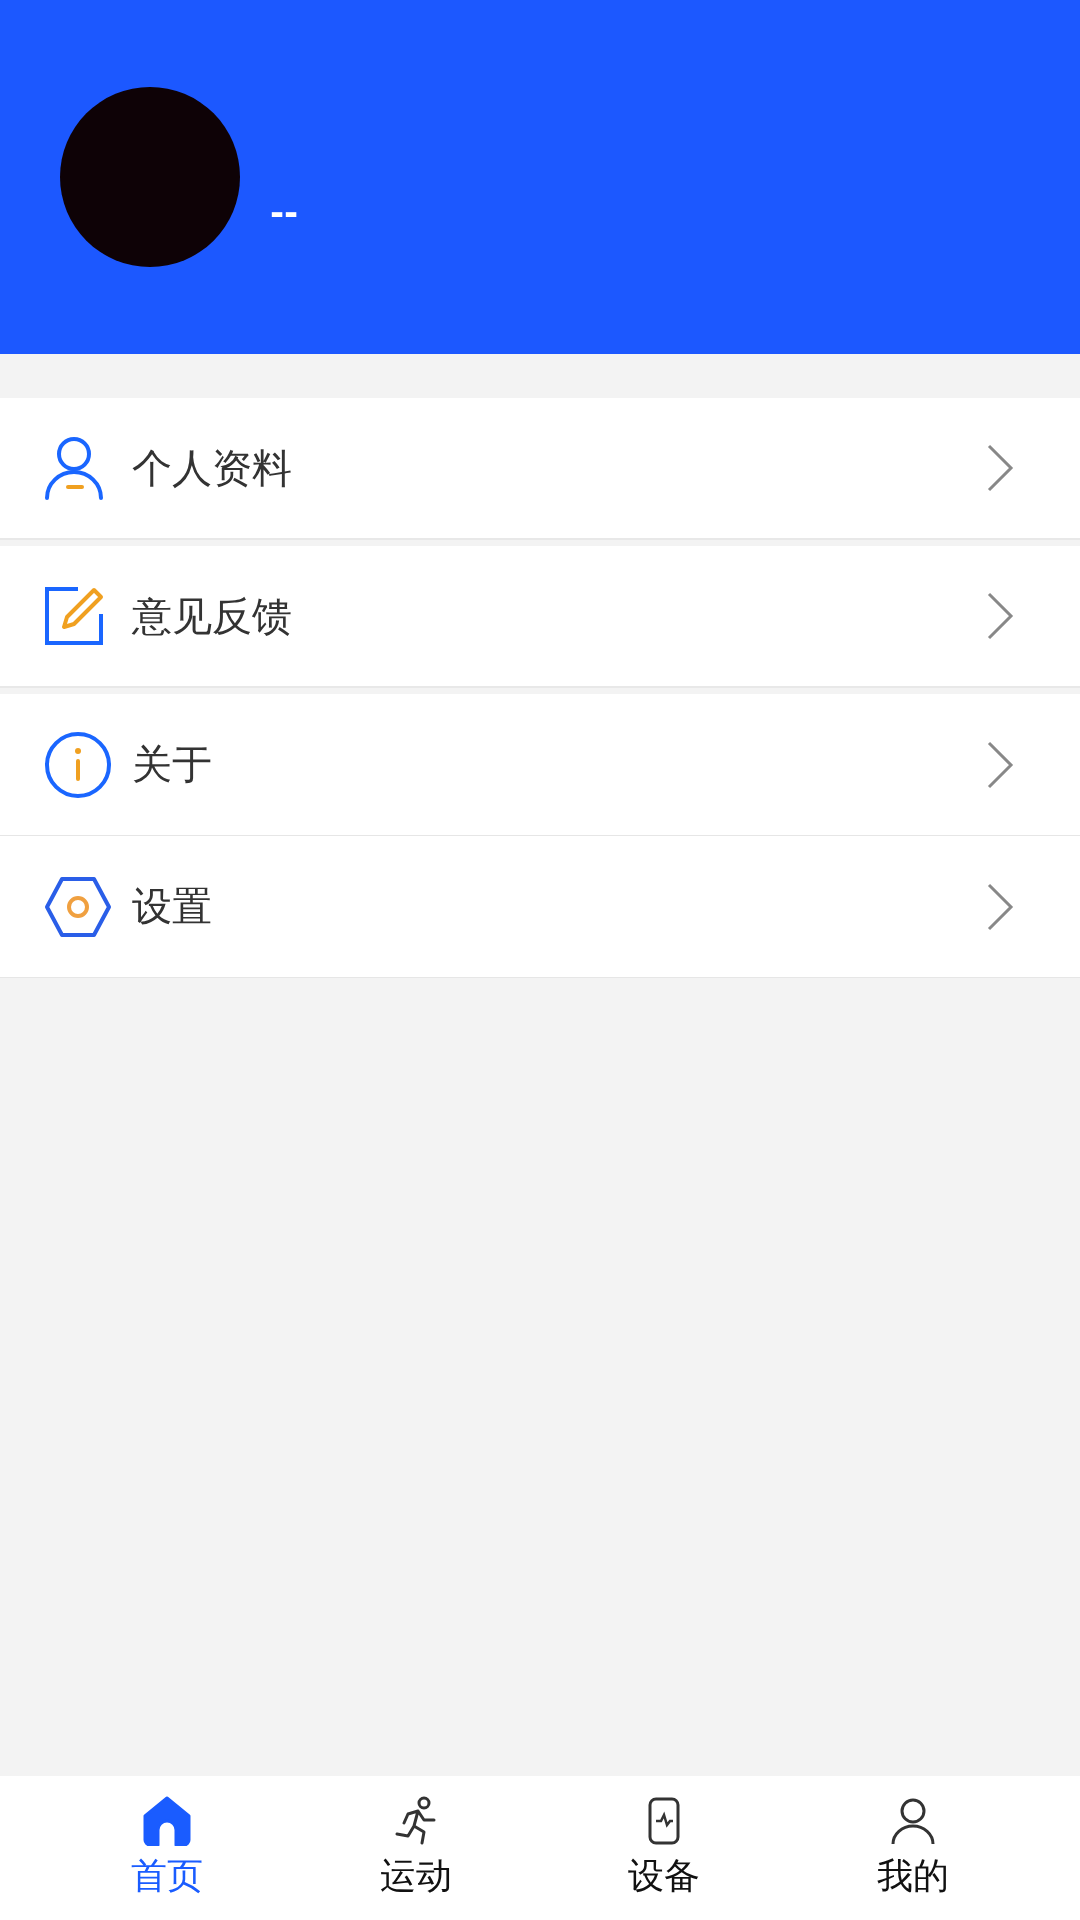 The height and width of the screenshot is (1920, 1080). I want to click on person-icon, so click(74, 468).